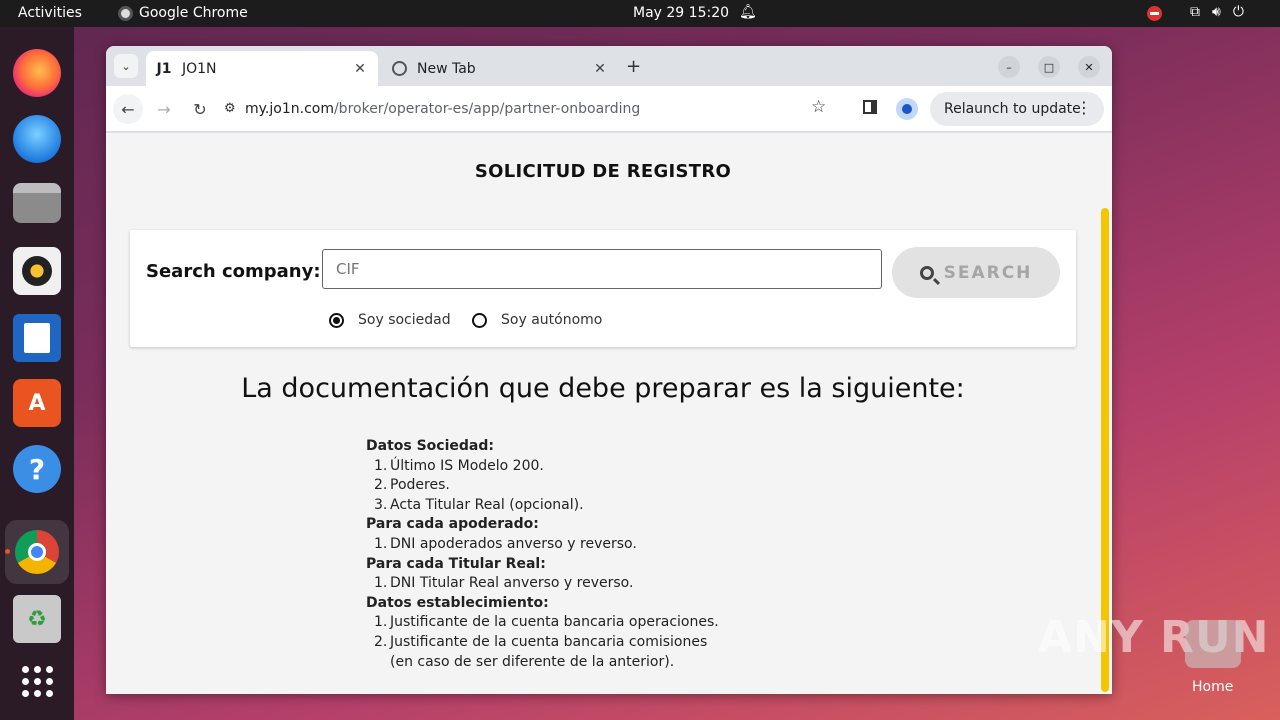 The height and width of the screenshot is (720, 1280). What do you see at coordinates (128, 109) in the screenshot?
I see `back-button: ←` at bounding box center [128, 109].